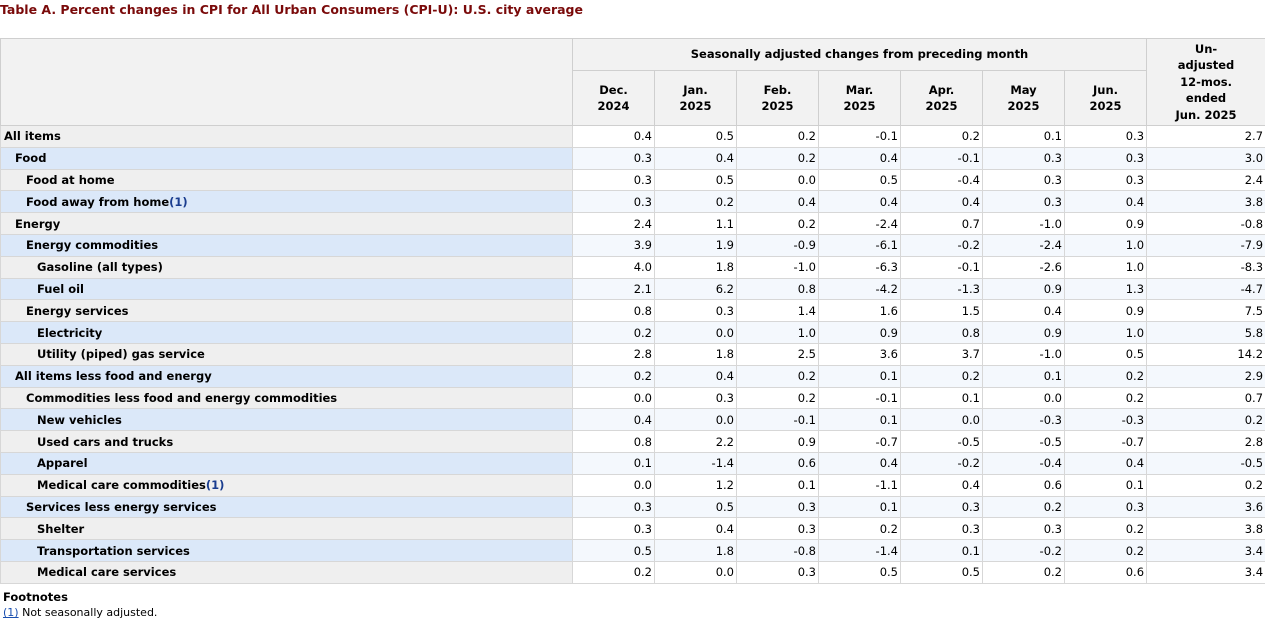 The image size is (1265, 622). I want to click on month-header: Mar. 2025, so click(859, 98).